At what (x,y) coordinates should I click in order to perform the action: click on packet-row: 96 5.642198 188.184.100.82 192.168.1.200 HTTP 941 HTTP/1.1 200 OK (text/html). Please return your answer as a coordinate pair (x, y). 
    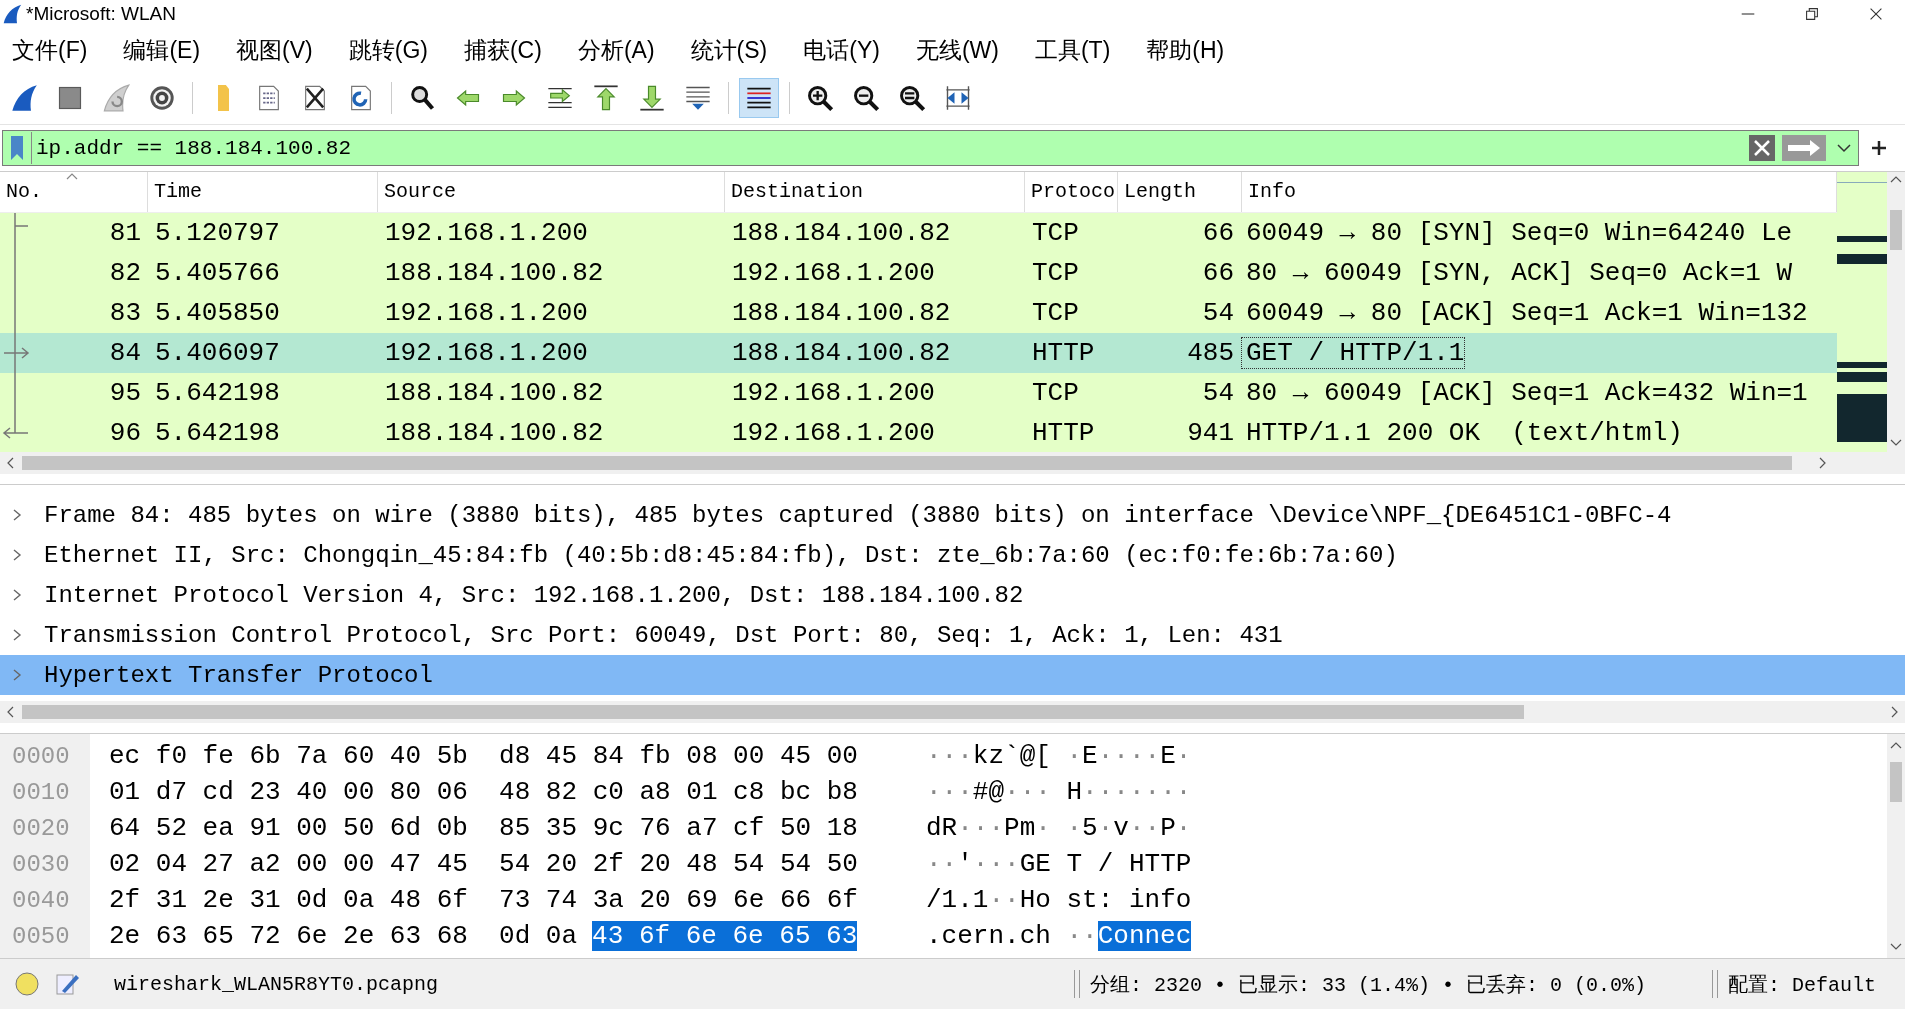
    Looking at the image, I should click on (918, 432).